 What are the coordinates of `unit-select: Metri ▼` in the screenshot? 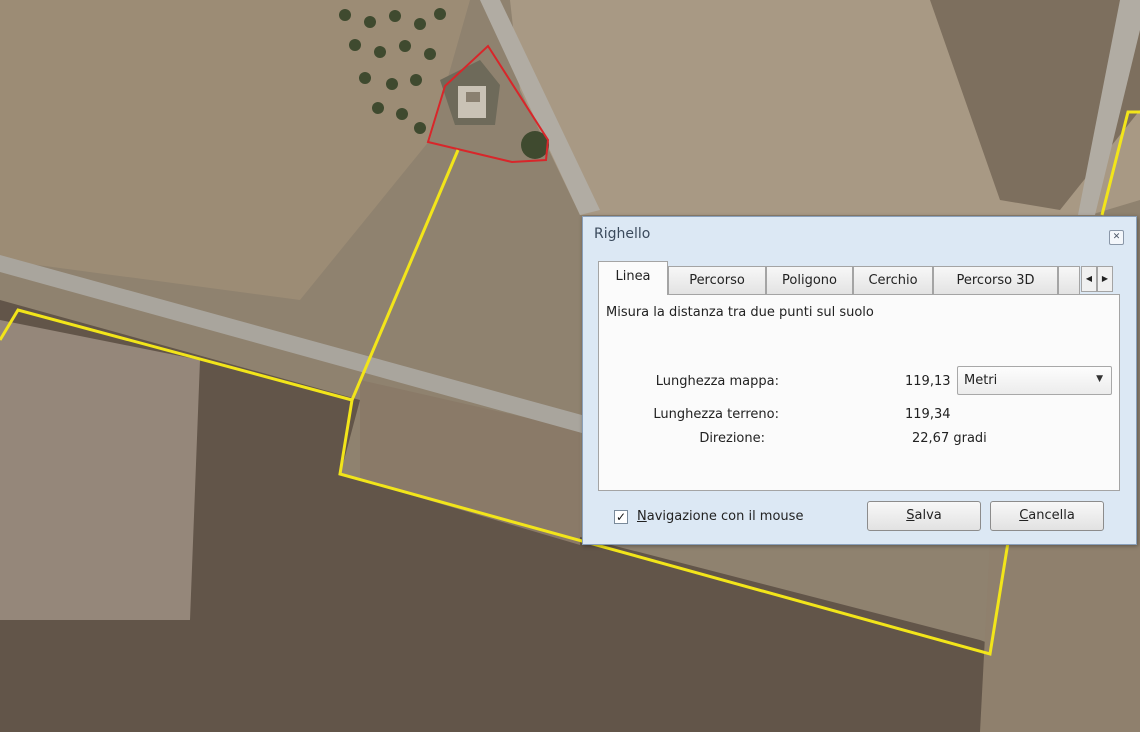 It's located at (1034, 380).